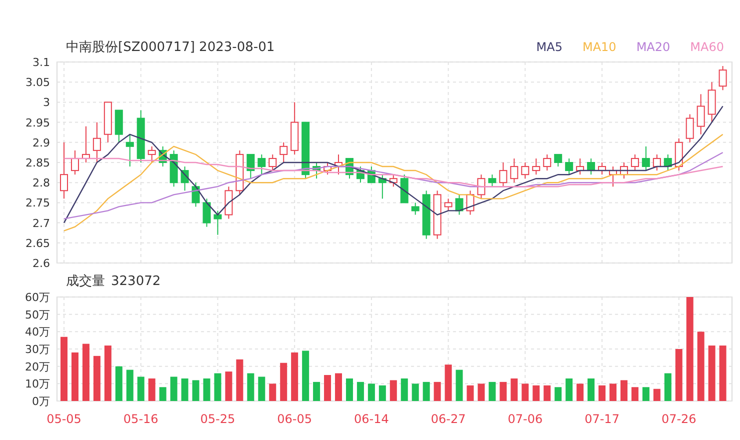  I want to click on date-label: 07-26, so click(678, 419).